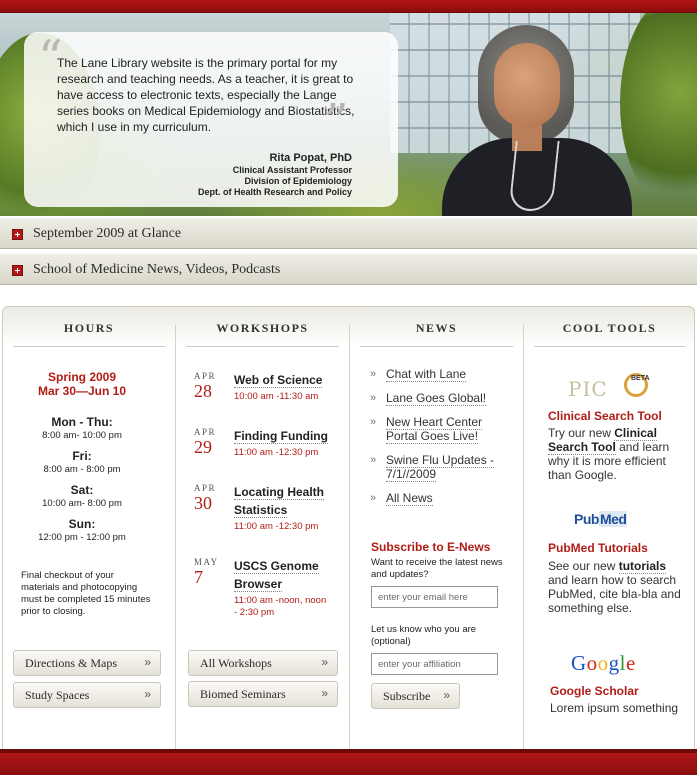  What do you see at coordinates (203, 503) in the screenshot?
I see `workshop-day: 30` at bounding box center [203, 503].